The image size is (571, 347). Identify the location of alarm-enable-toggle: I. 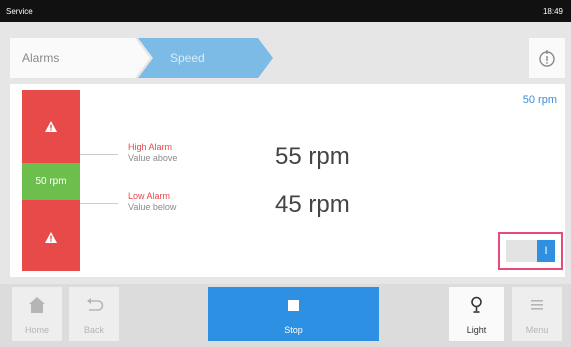
(530, 251).